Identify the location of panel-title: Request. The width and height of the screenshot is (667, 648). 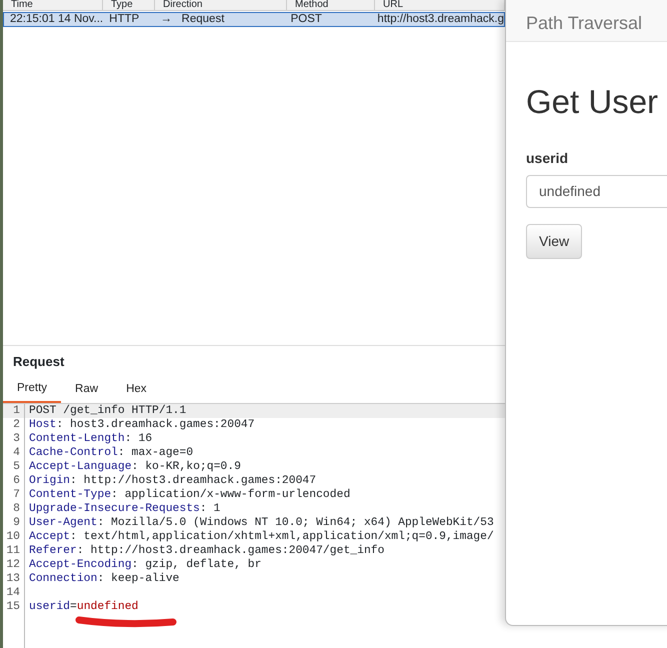
(39, 362).